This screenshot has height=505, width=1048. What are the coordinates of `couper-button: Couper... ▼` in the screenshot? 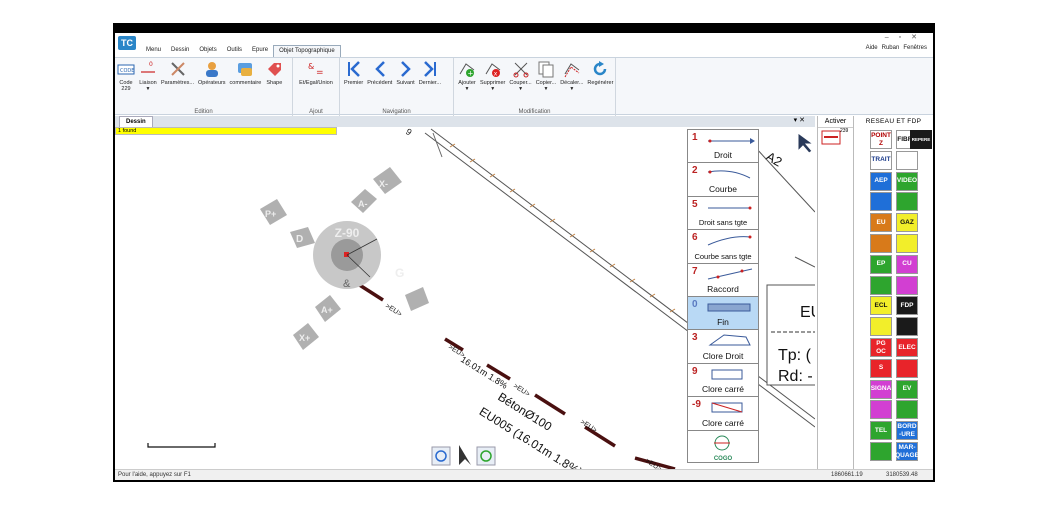 It's located at (520, 76).